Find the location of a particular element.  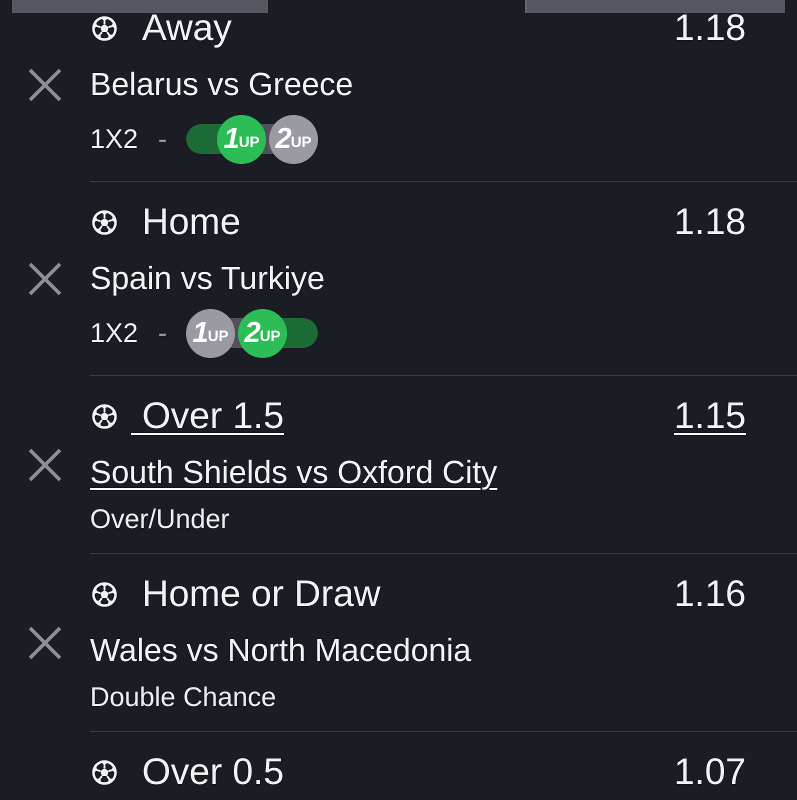

odds-value: 1.07 is located at coordinates (710, 772).